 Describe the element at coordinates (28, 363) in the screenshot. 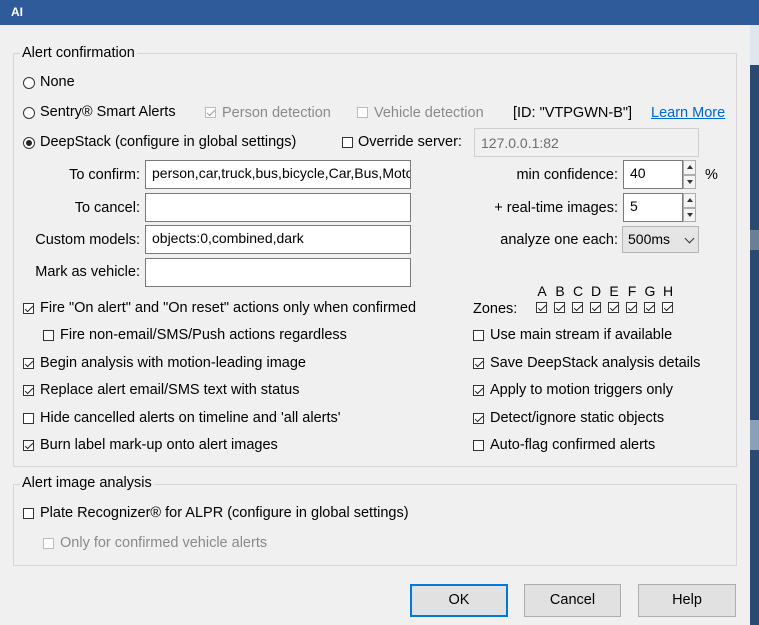

I see `begin-analysis-checkbox` at that location.